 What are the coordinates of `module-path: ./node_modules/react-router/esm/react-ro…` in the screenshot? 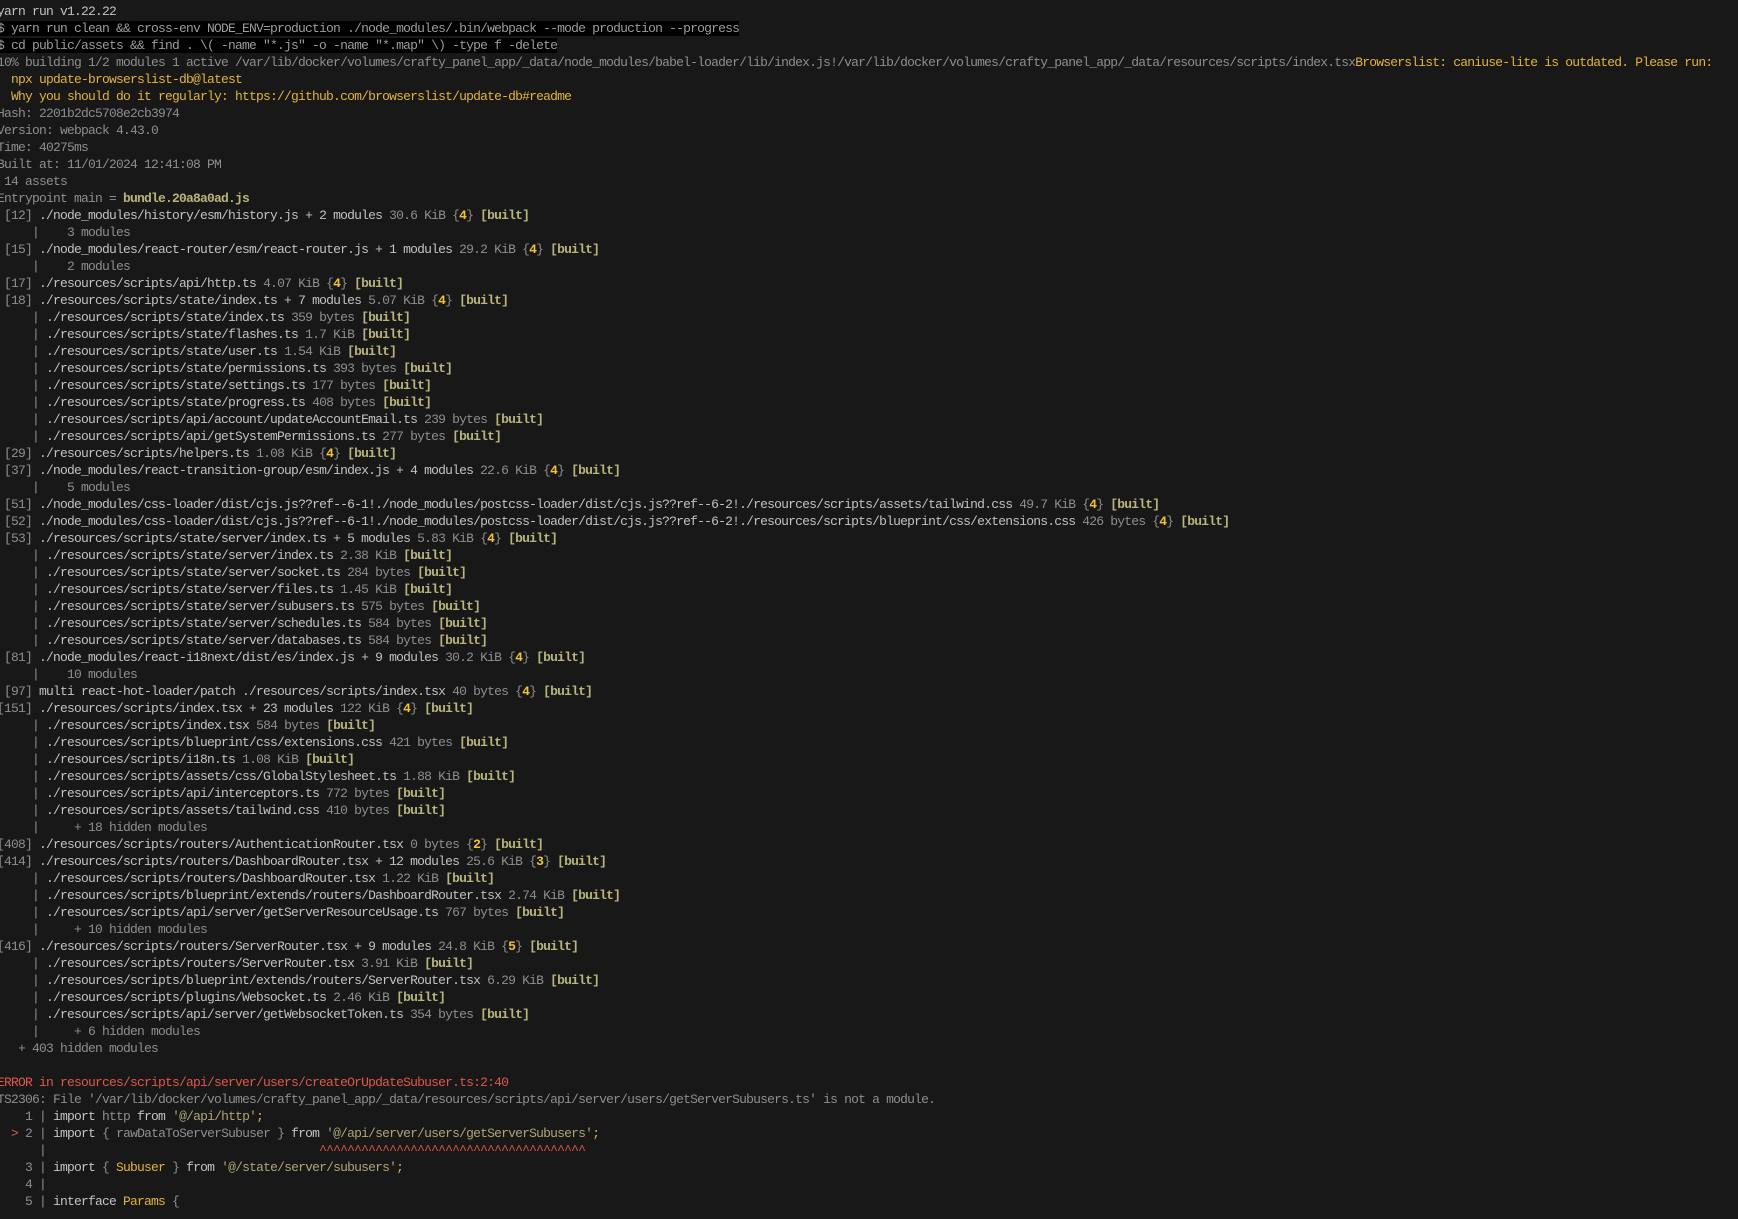 It's located at (249, 249).